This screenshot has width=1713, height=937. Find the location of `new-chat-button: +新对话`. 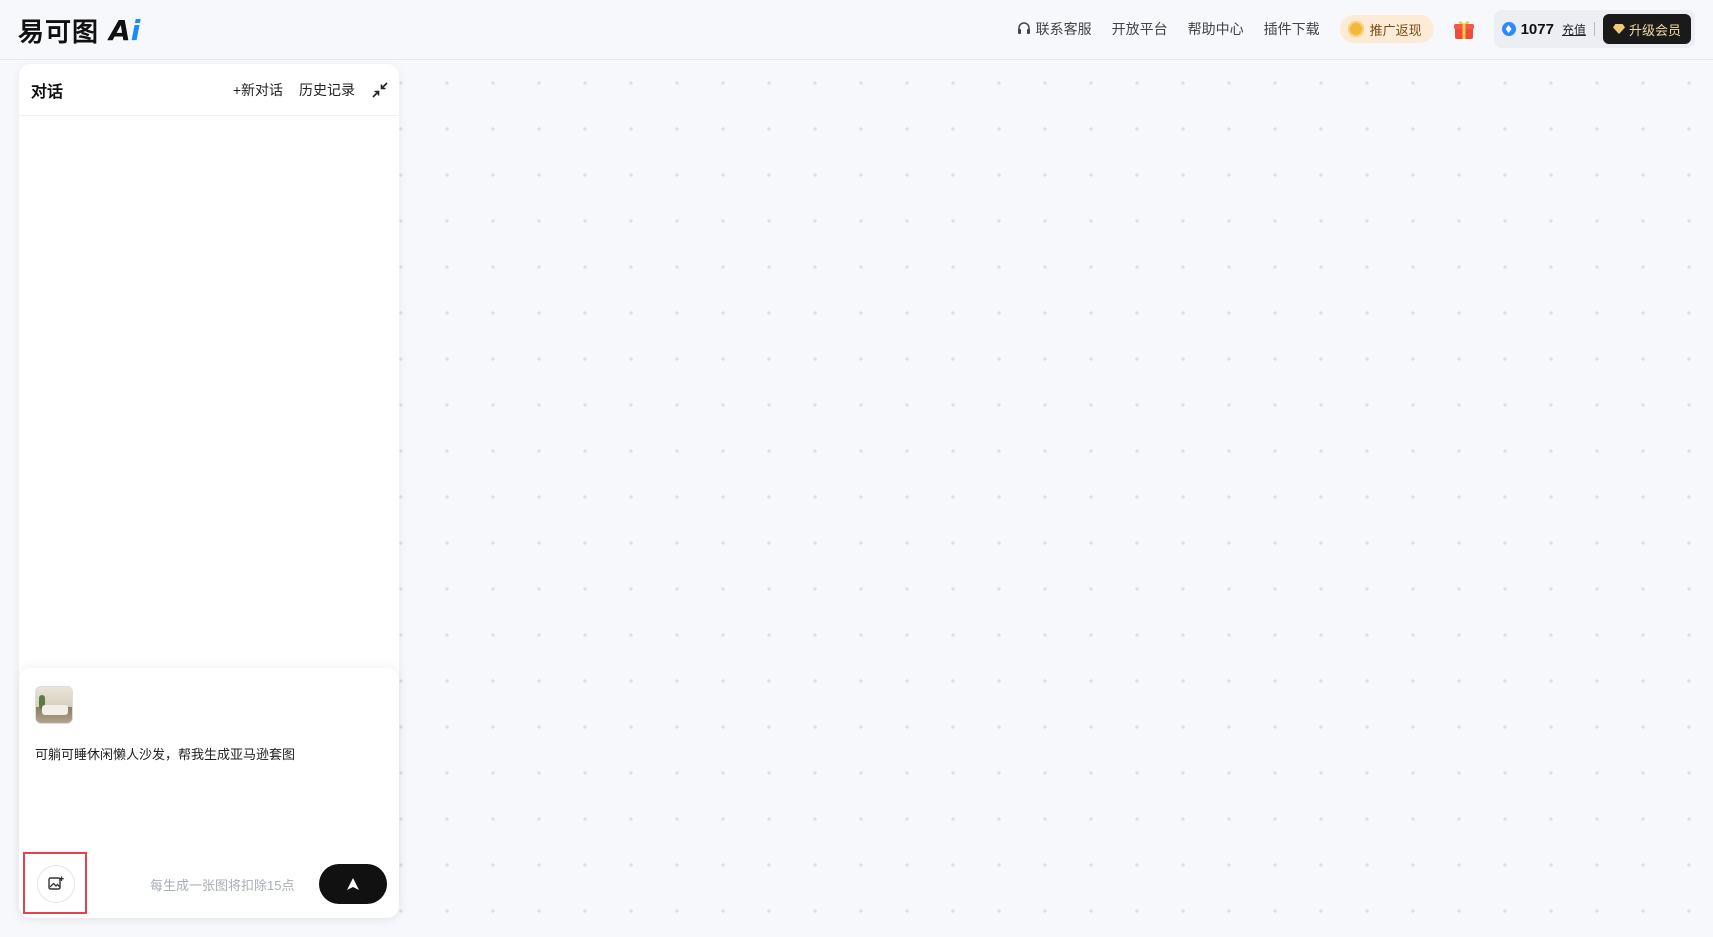

new-chat-button: +新对话 is located at coordinates (258, 90).